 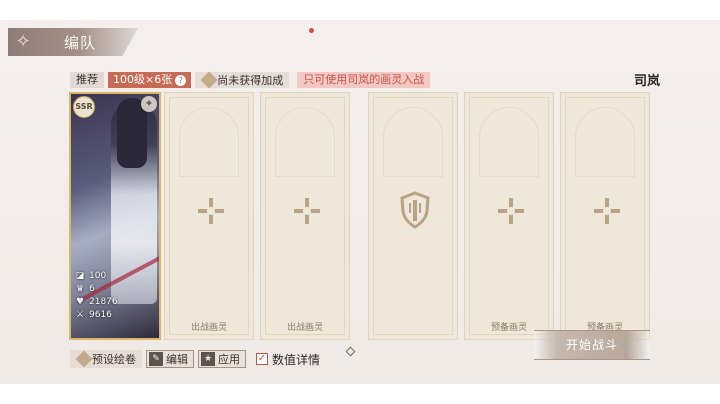 I want to click on star-value: 6, so click(x=92, y=289).